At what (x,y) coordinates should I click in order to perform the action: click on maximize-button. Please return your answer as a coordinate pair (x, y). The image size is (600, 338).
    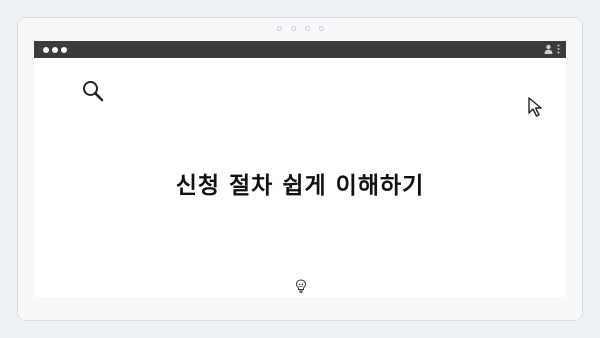
    Looking at the image, I should click on (64, 49).